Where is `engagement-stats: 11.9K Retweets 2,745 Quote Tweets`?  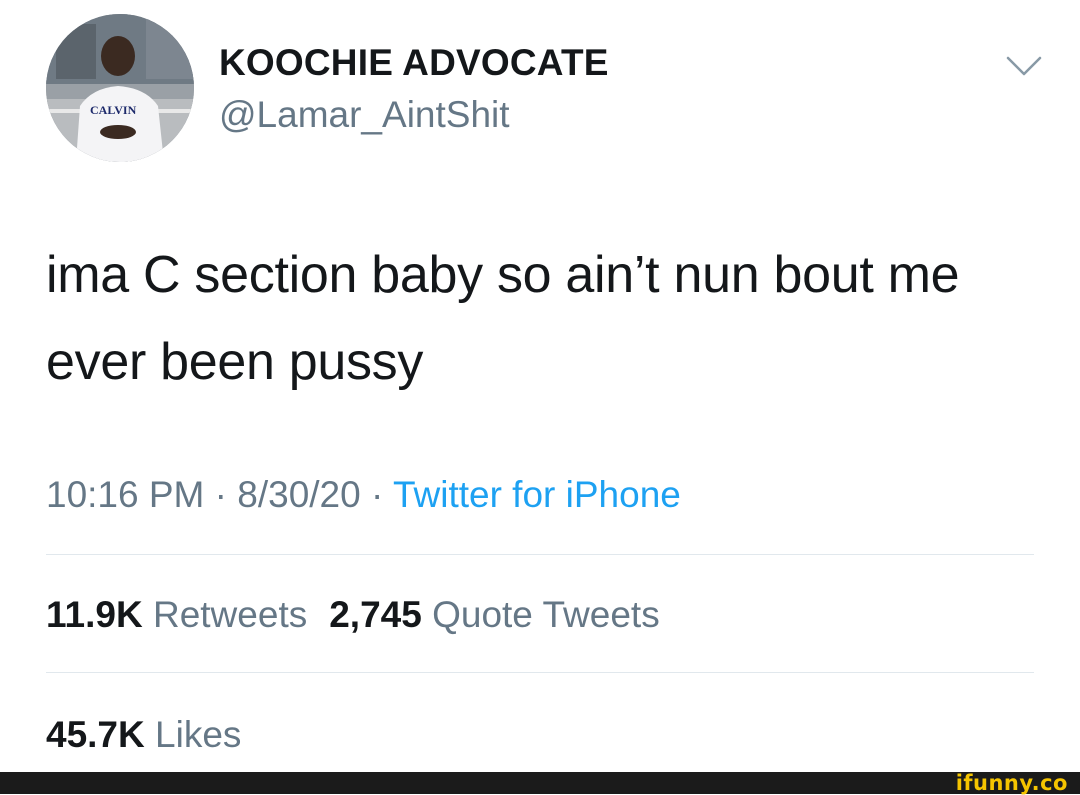 engagement-stats: 11.9K Retweets 2,745 Quote Tweets is located at coordinates (353, 615).